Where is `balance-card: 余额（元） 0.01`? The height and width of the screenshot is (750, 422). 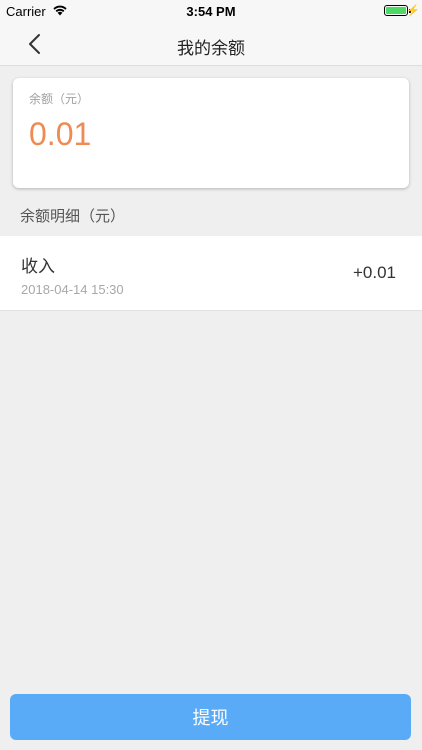
balance-card: 余额（元） 0.01 is located at coordinates (211, 133).